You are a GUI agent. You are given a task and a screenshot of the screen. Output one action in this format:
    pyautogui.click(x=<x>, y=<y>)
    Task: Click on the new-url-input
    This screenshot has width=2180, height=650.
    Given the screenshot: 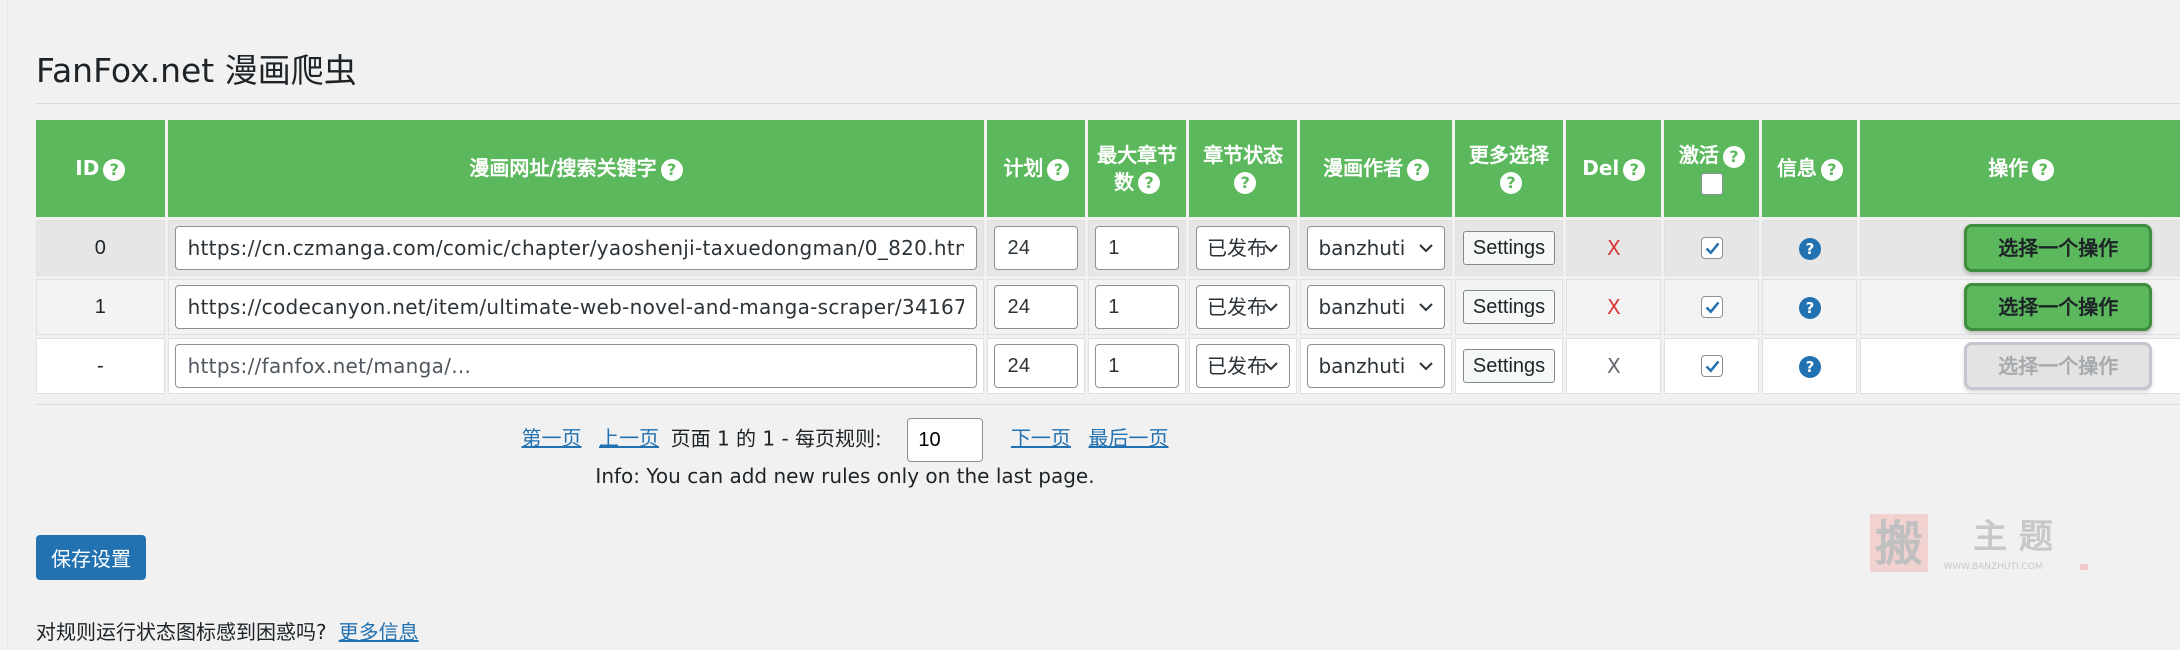 What is the action you would take?
    pyautogui.click(x=576, y=366)
    